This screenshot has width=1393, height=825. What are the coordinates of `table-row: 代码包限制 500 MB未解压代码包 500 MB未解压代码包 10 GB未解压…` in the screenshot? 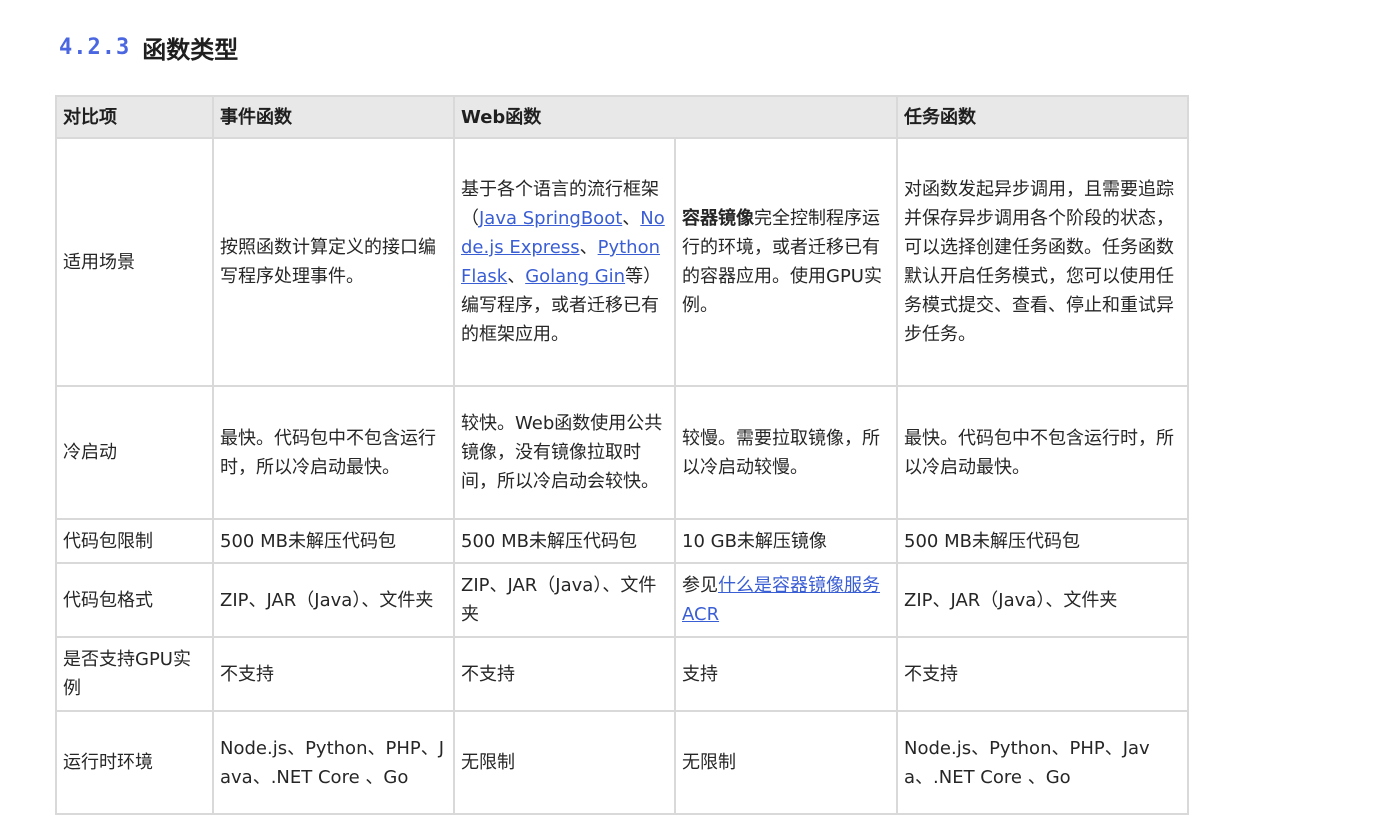 It's located at (622, 541).